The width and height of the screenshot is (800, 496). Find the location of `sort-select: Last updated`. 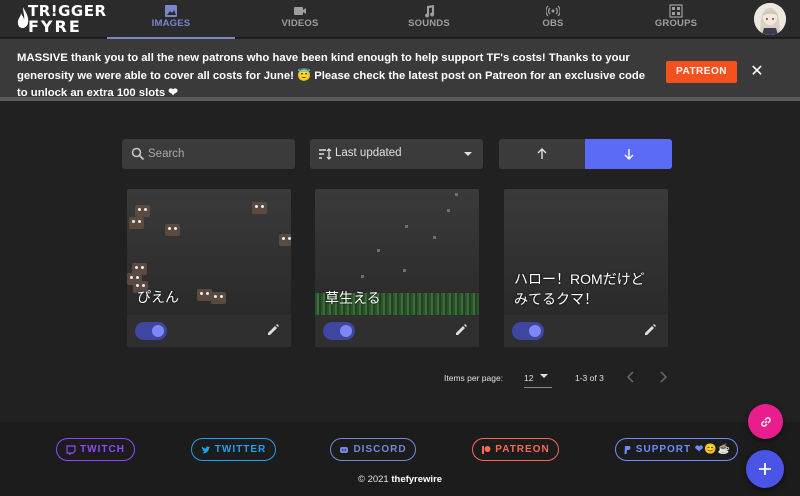

sort-select: Last updated is located at coordinates (396, 154).